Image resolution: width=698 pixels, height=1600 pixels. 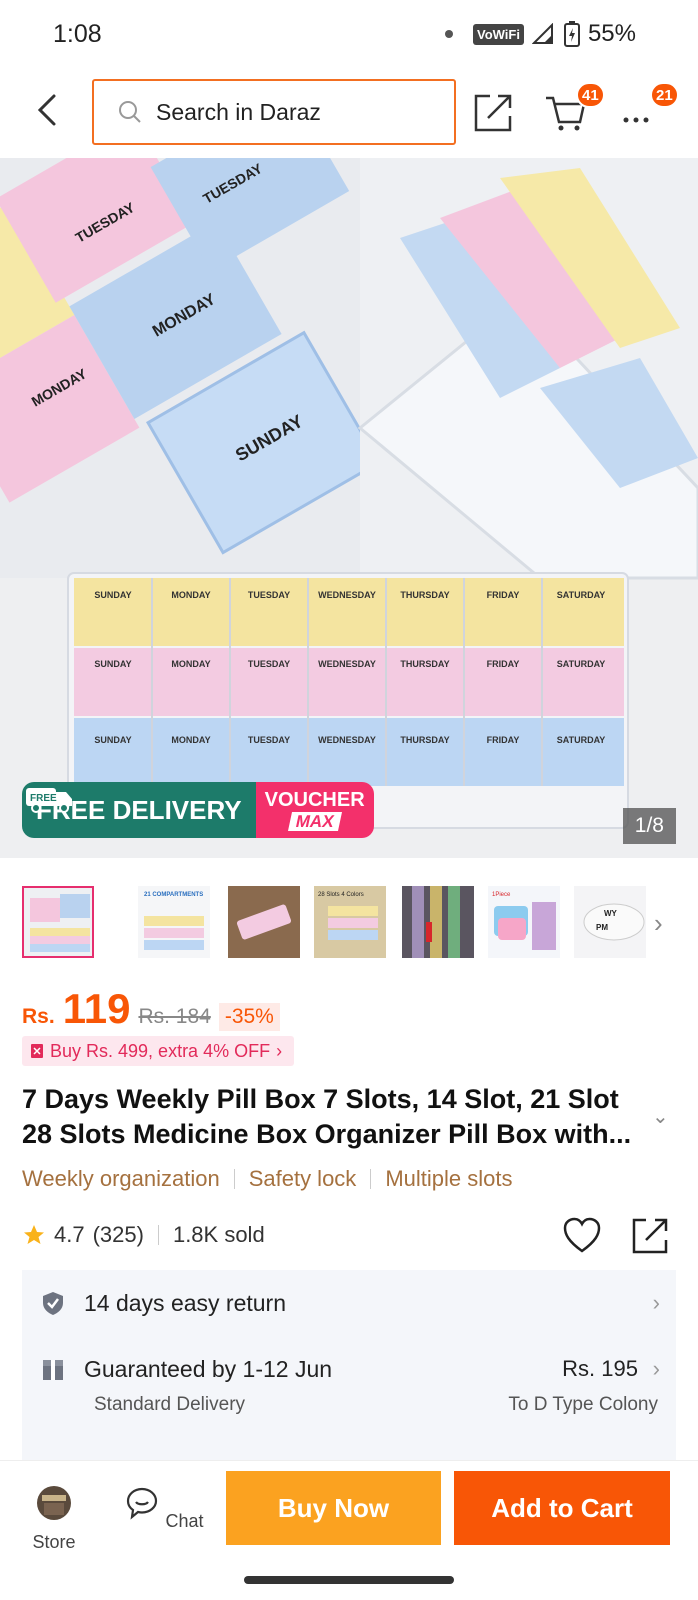 I want to click on current-price: 119, so click(x=96, y=1008).